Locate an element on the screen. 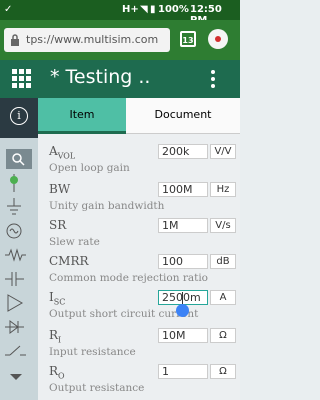  param-value-input: 10M is located at coordinates (183, 335).